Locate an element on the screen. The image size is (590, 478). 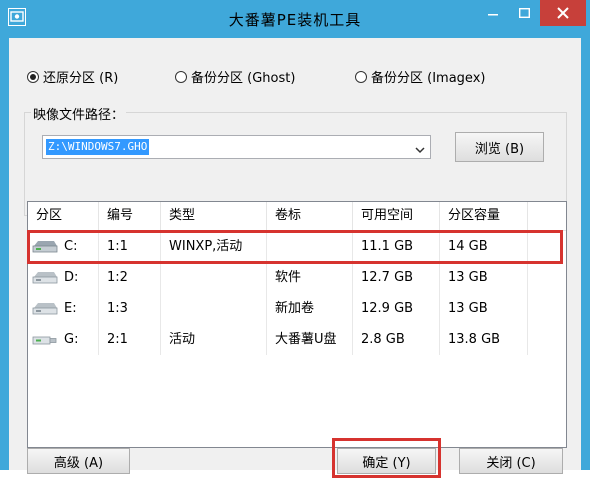
radio-restore-label: 还原分区 (R) is located at coordinates (81, 78).